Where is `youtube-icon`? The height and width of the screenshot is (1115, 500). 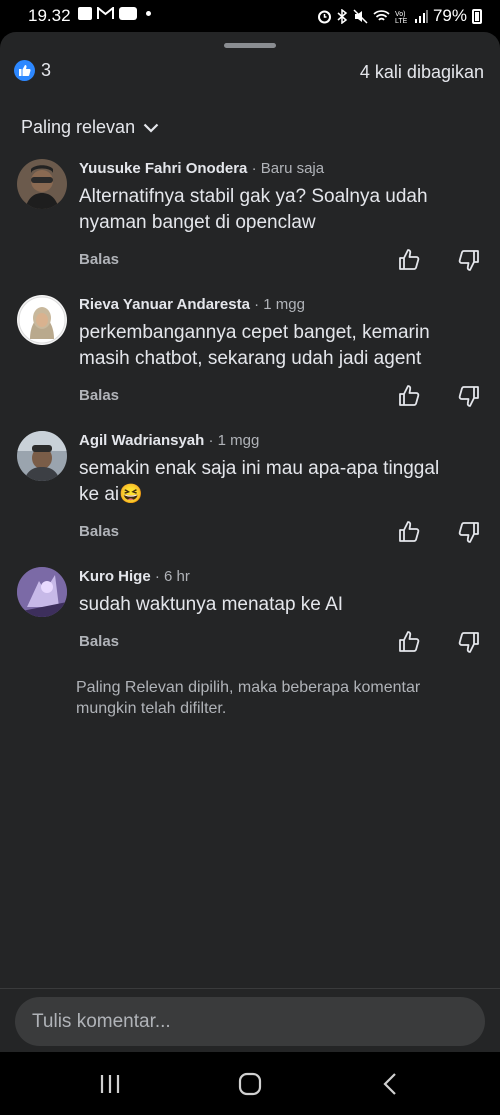 youtube-icon is located at coordinates (128, 13).